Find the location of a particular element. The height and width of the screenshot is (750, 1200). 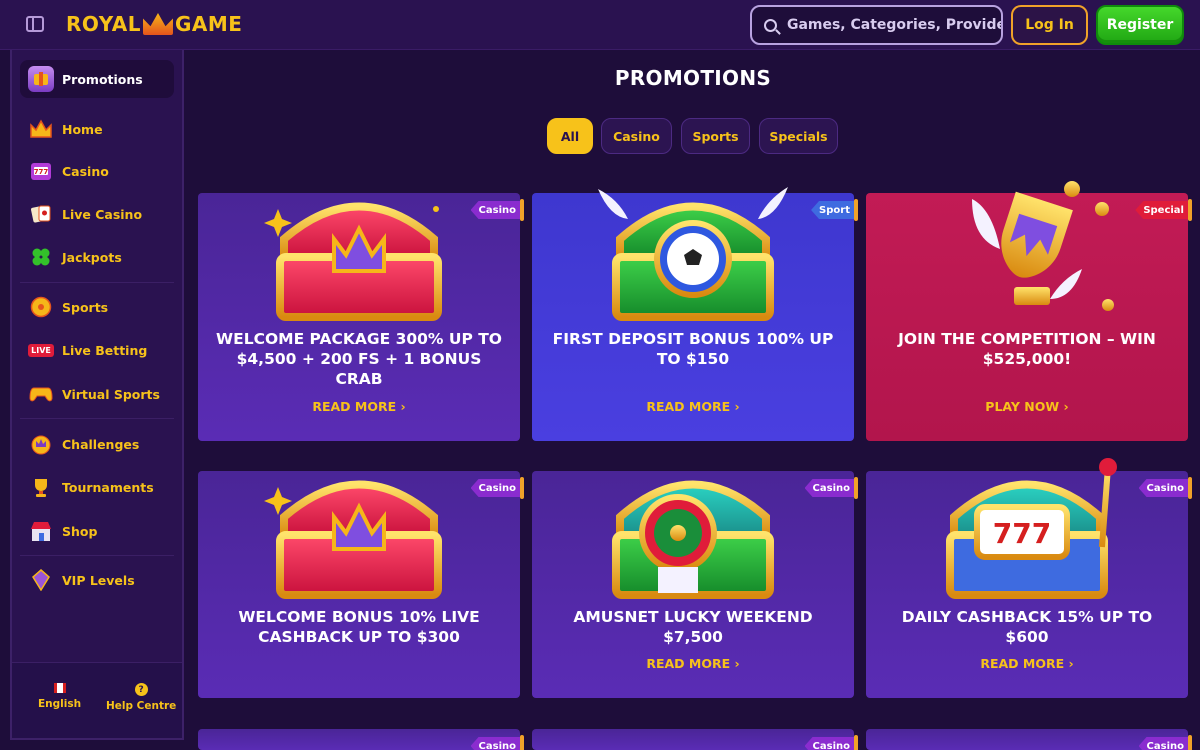

sidebar-item-challenges: Challenges is located at coordinates (97, 444).